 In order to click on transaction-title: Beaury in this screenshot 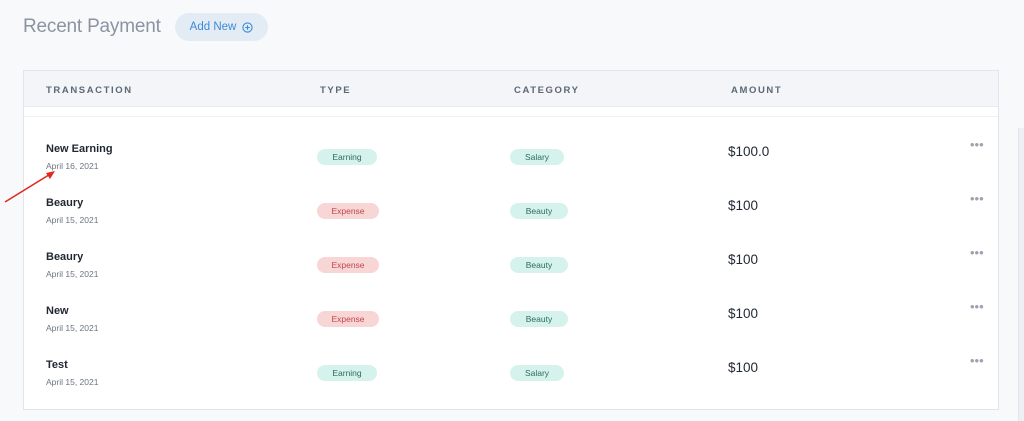, I will do `click(65, 257)`.